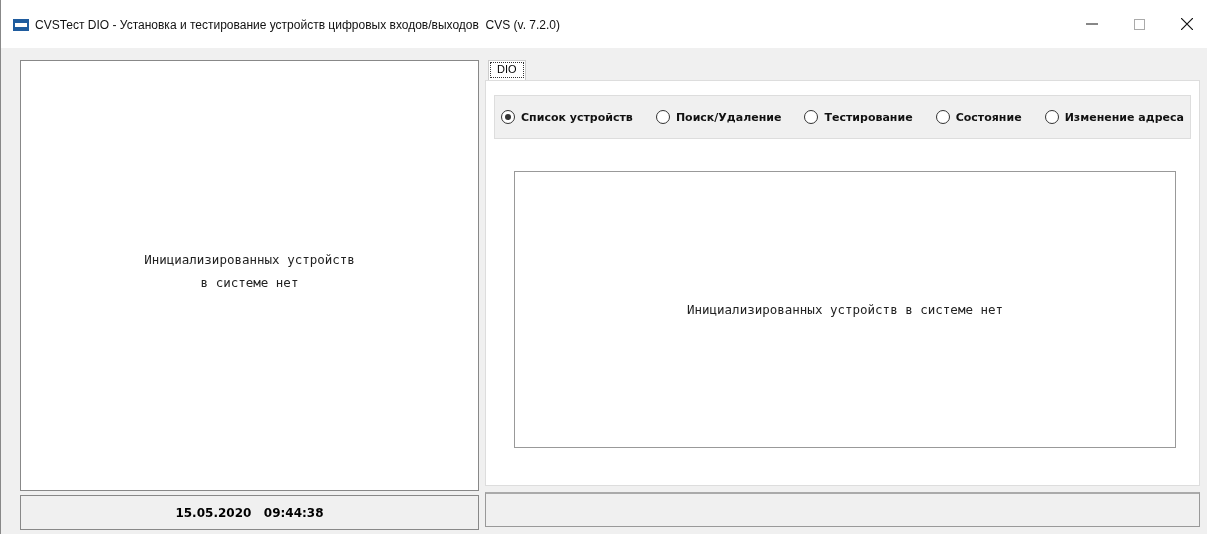  Describe the element at coordinates (249, 512) in the screenshot. I see `datetime-status: 15.05.2020 09:44:38` at that location.